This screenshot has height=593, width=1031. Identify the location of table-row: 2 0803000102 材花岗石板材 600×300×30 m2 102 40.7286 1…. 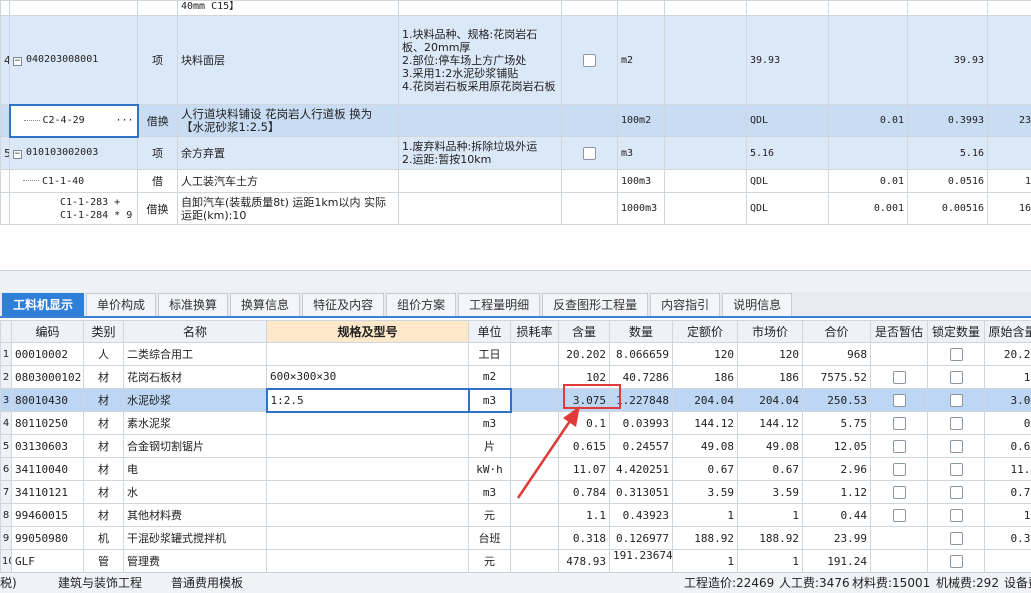
(515, 377).